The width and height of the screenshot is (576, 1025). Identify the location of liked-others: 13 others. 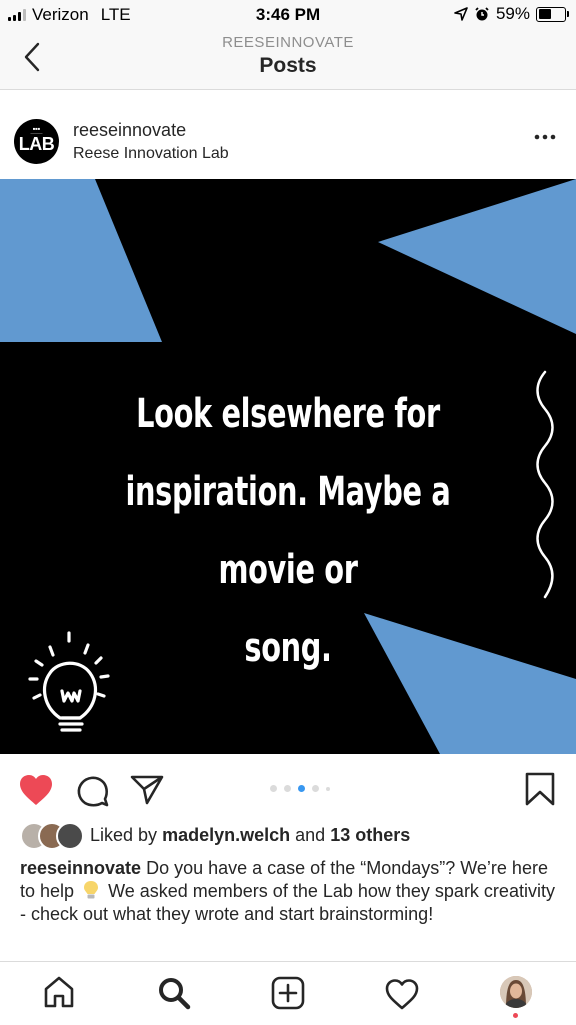
(370, 835).